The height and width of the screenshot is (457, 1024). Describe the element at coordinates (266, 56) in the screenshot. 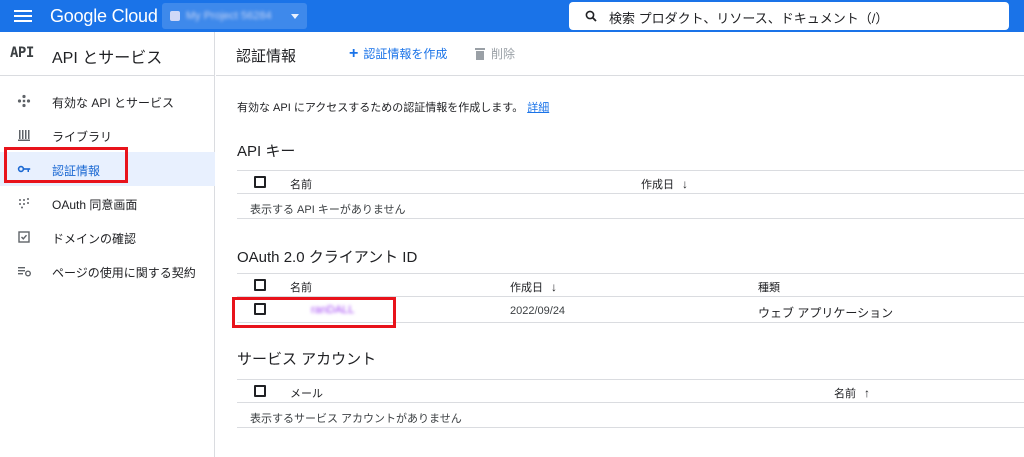

I see `page-title: 認証情報` at that location.